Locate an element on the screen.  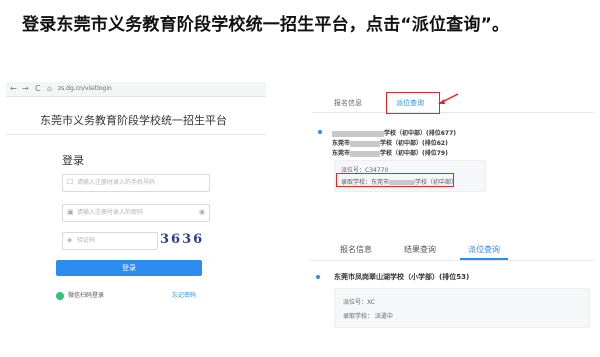
user-icon: ☐ is located at coordinates (70, 182).